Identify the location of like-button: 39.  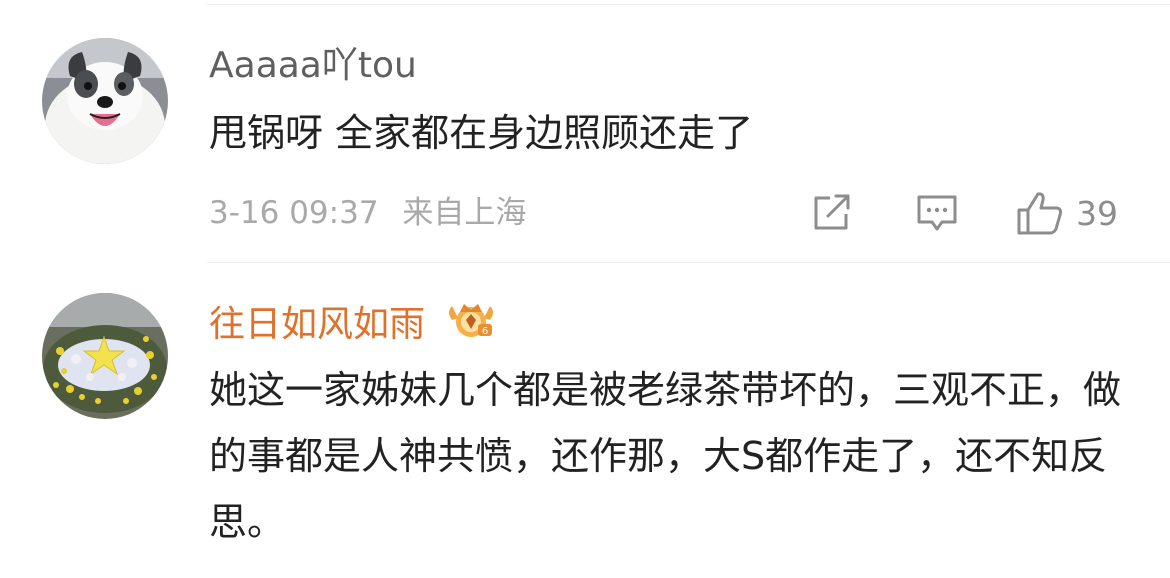
(1067, 213).